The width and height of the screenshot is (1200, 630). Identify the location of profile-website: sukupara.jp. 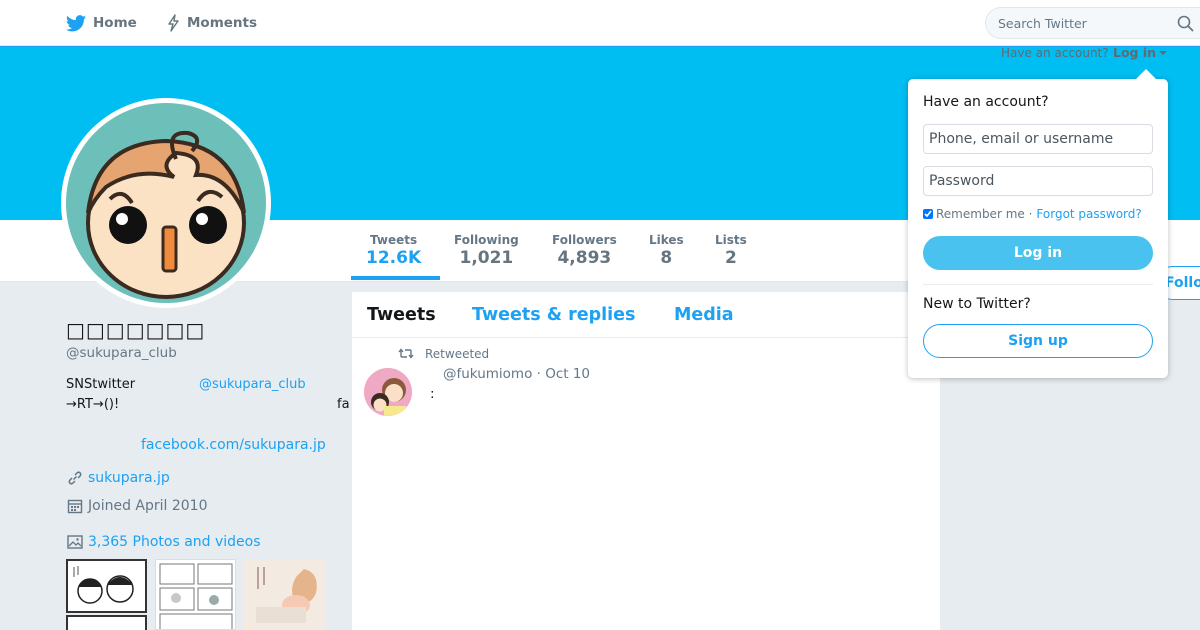
(118, 478).